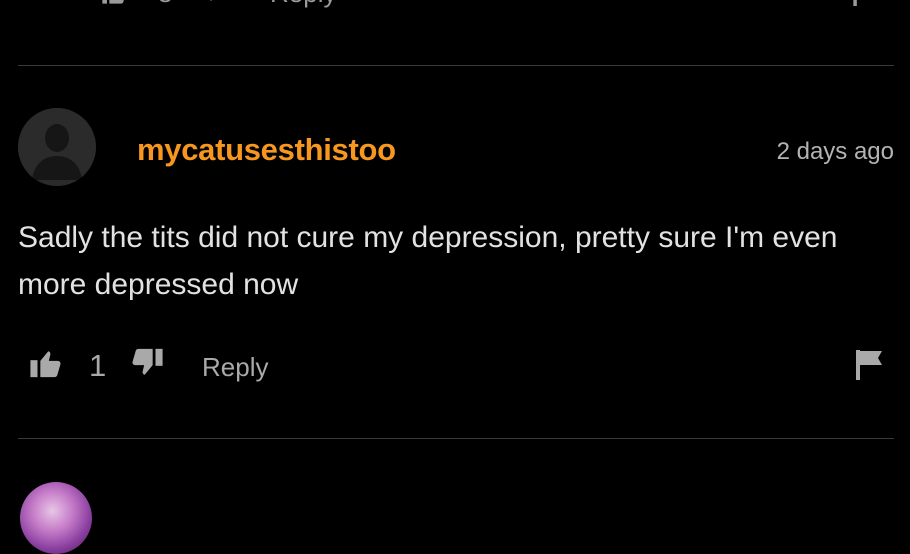 This screenshot has width=910, height=554. What do you see at coordinates (165, 4) in the screenshot?
I see `previous-like-count: 8` at bounding box center [165, 4].